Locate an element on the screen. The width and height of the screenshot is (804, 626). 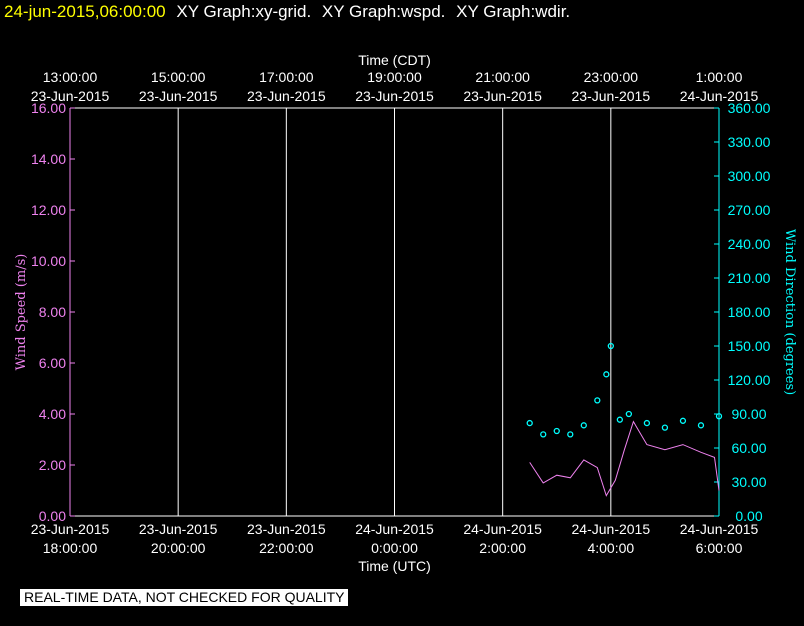
right-tick-label: 270.00 is located at coordinates (749, 210).